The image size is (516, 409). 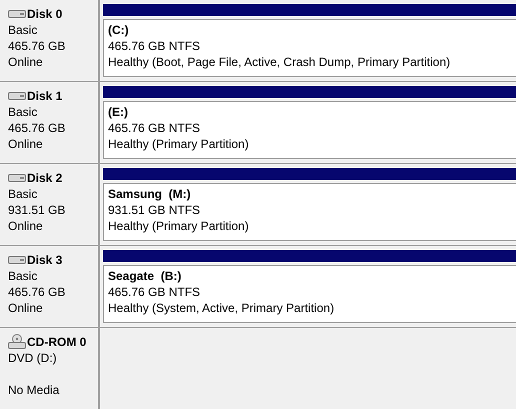 I want to click on disk-name: Disk 1, so click(x=44, y=96).